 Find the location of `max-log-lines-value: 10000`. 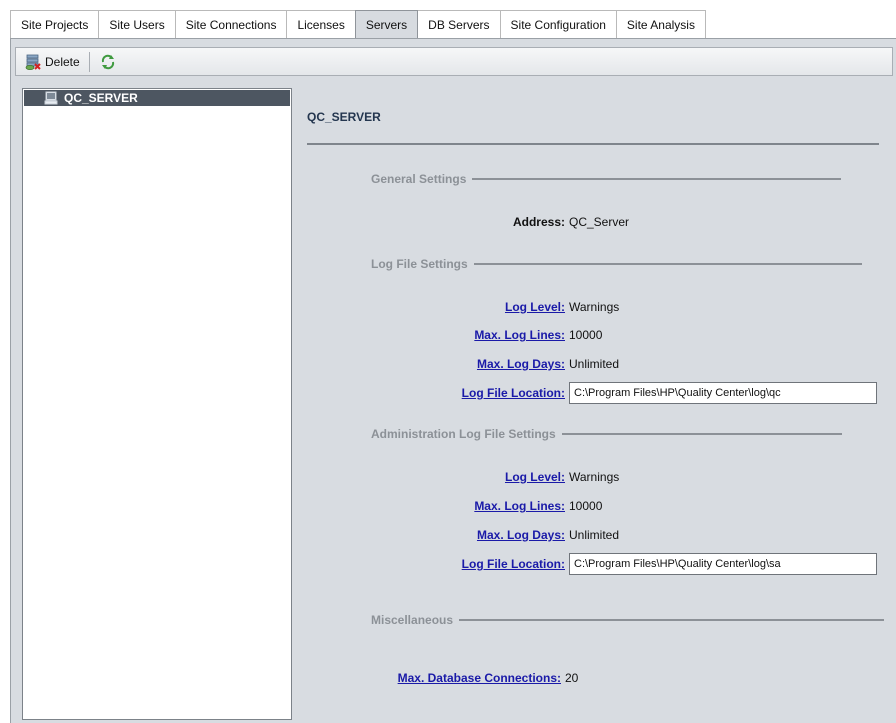

max-log-lines-value: 10000 is located at coordinates (586, 335).